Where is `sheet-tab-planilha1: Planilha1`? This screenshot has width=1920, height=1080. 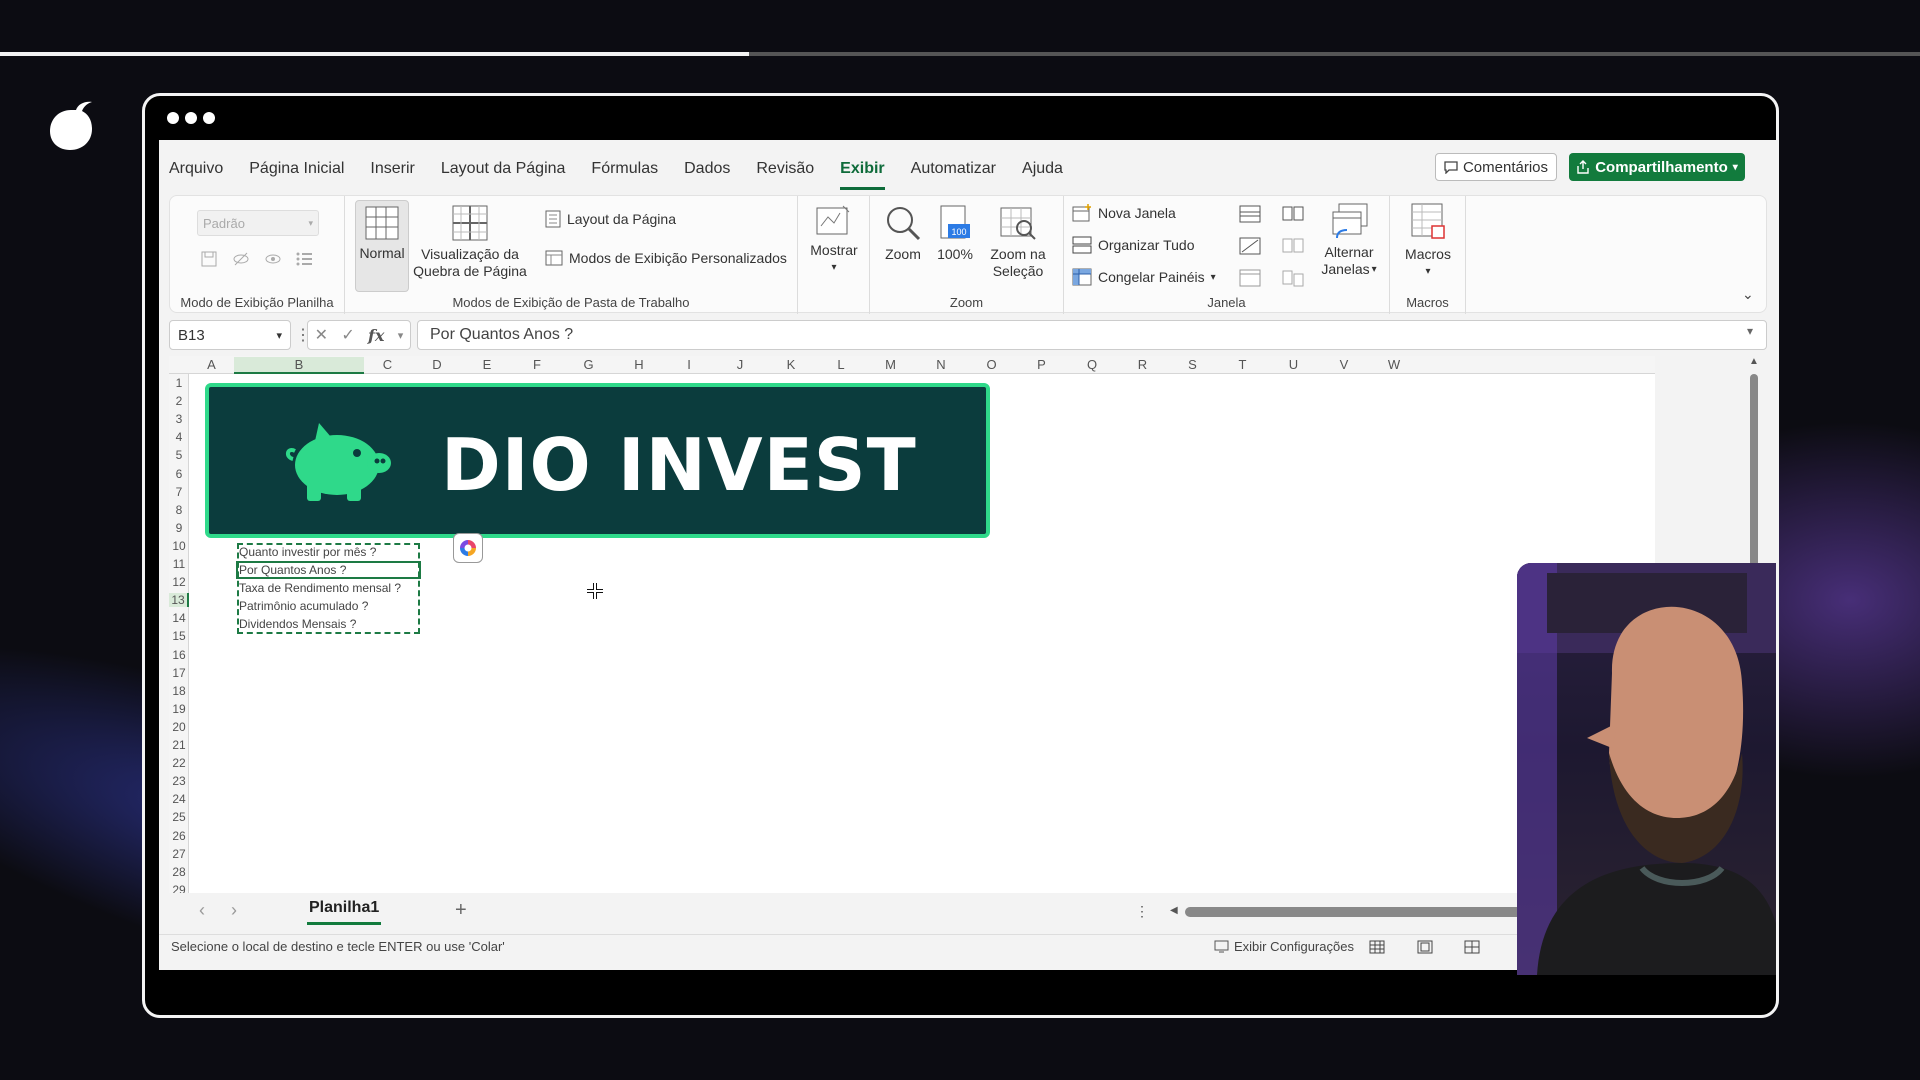
sheet-tab-planilha1: Planilha1 is located at coordinates (344, 912).